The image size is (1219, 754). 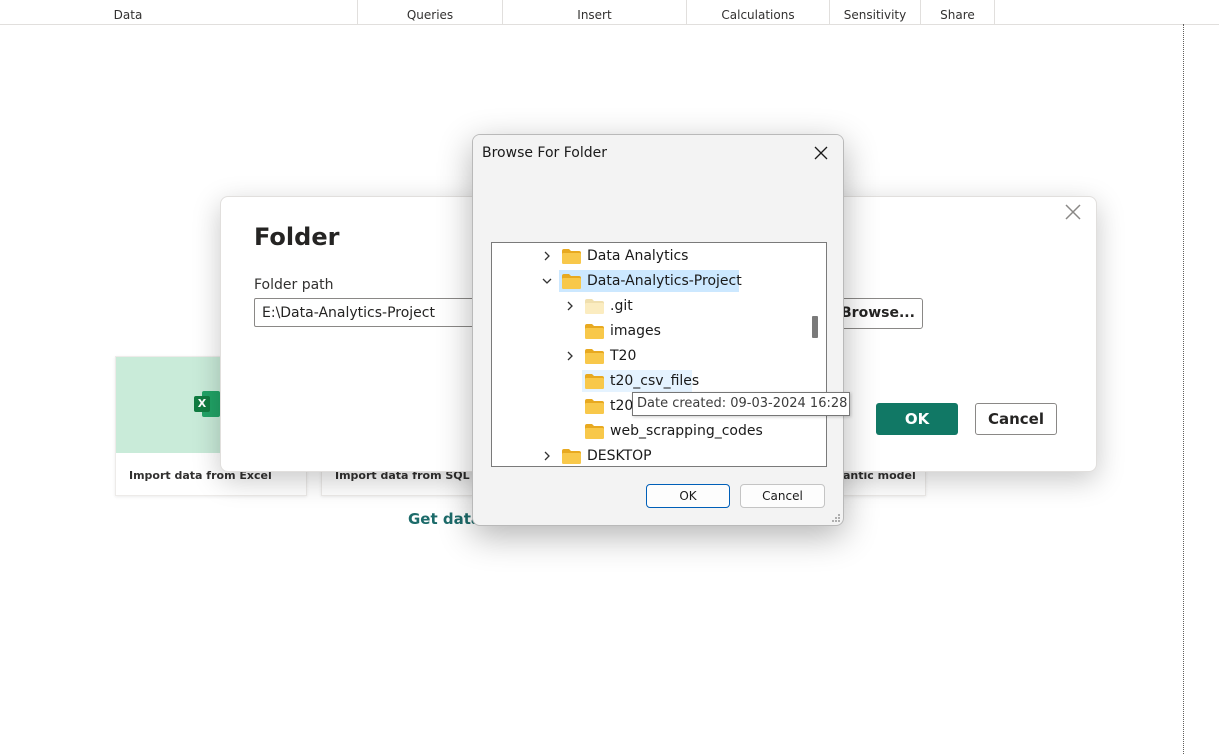 I want to click on tree-item-data-analytics: Data Analytics, so click(x=652, y=256).